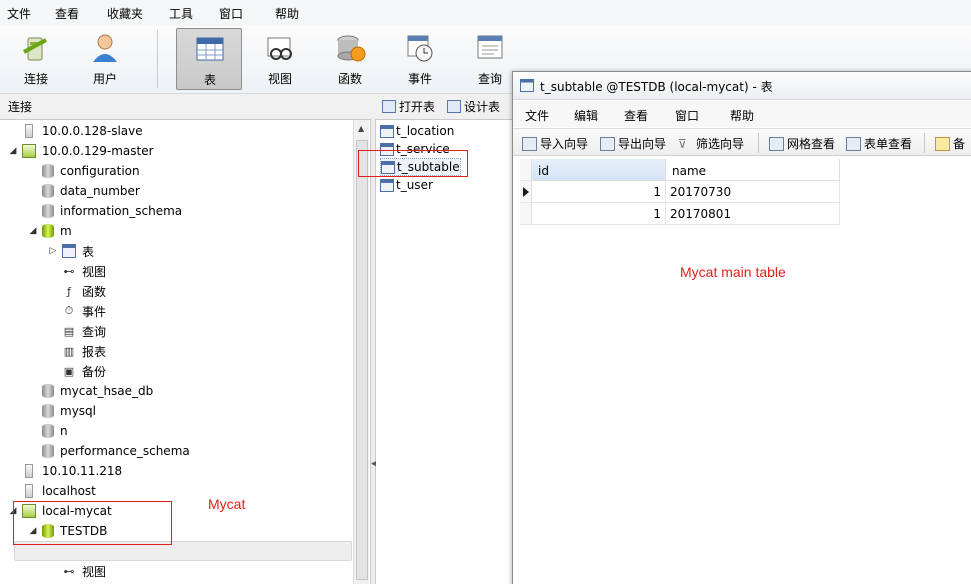 This screenshot has height=584, width=971. What do you see at coordinates (425, 131) in the screenshot?
I see `table-name: t_location` at bounding box center [425, 131].